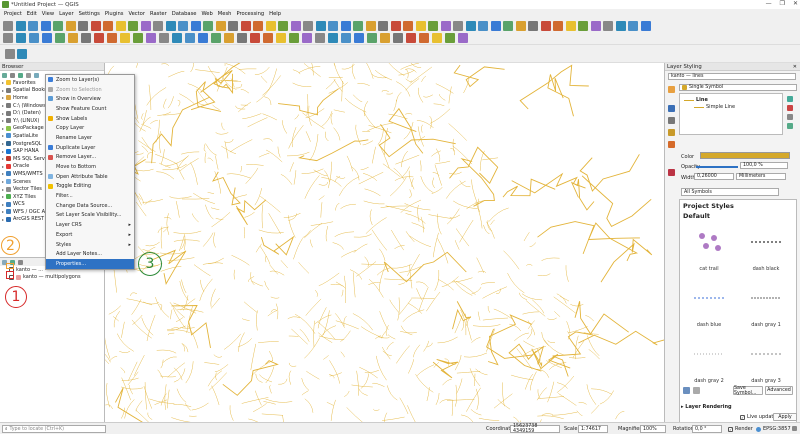 Image resolution: width=800 pixels, height=434 pixels. Describe the element at coordinates (158, 14) in the screenshot. I see `menu-raster: Raster` at that location.